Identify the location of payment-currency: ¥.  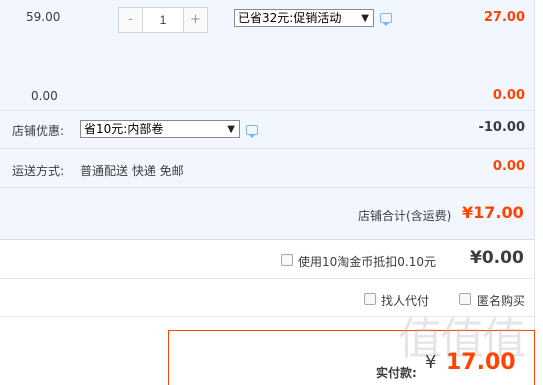
(431, 362).